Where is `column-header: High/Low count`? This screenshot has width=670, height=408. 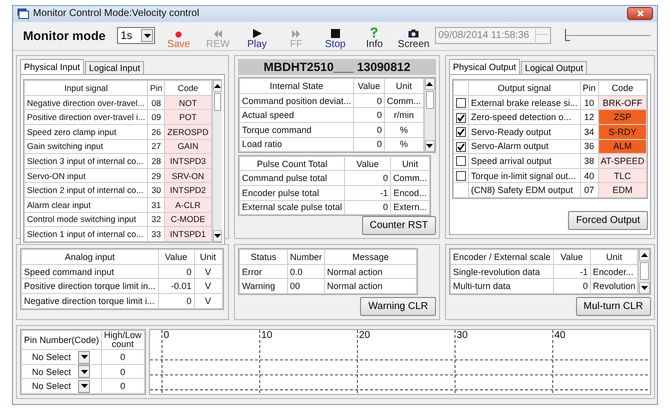
column-header: High/Low count is located at coordinates (123, 340).